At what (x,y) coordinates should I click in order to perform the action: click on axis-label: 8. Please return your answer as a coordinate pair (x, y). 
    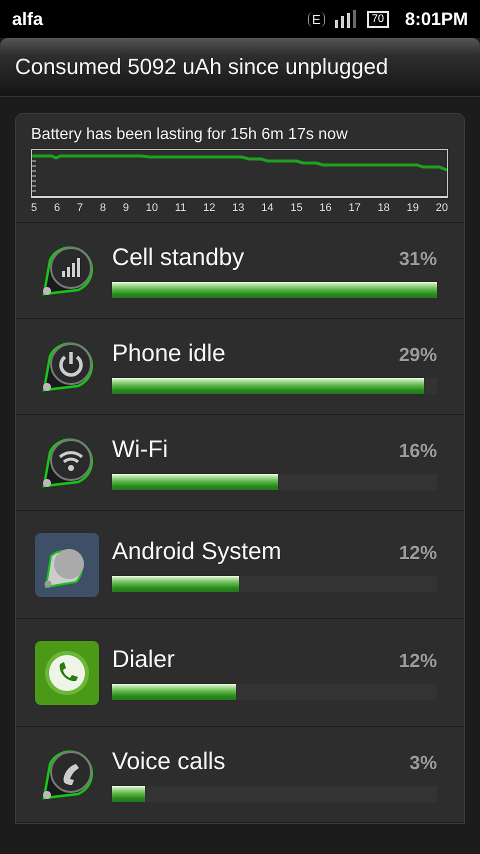
    Looking at the image, I should click on (103, 208).